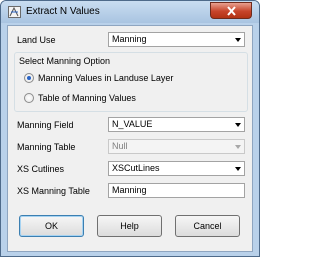  Describe the element at coordinates (36, 40) in the screenshot. I see `land-use-label: Land Use` at that location.